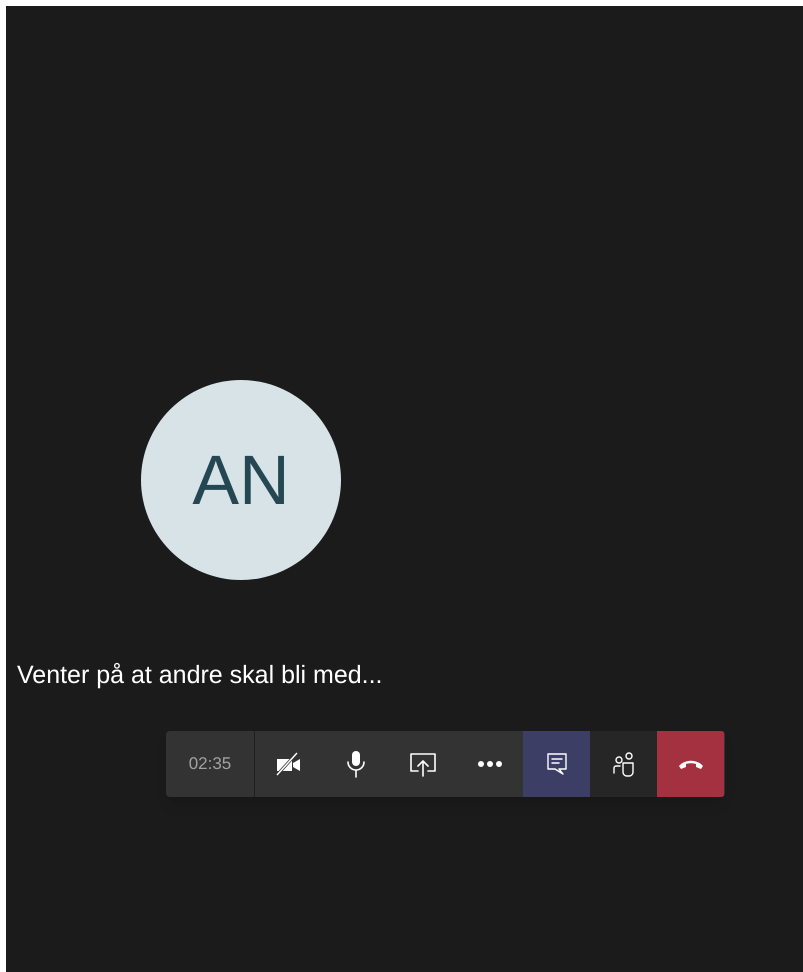  I want to click on people-icon, so click(624, 764).